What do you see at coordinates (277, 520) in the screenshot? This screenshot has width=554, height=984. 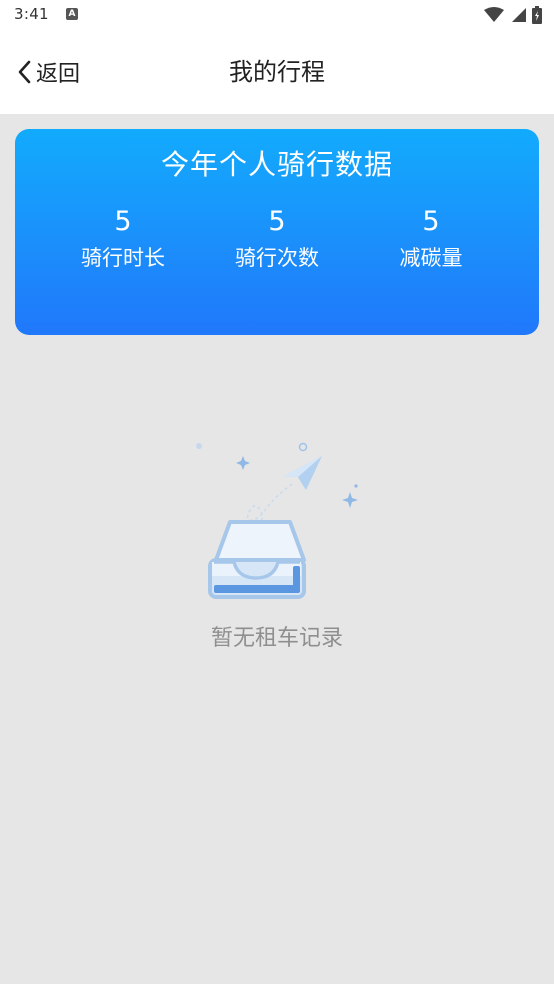 I see `empty-inbox-paper-plane-icon` at bounding box center [277, 520].